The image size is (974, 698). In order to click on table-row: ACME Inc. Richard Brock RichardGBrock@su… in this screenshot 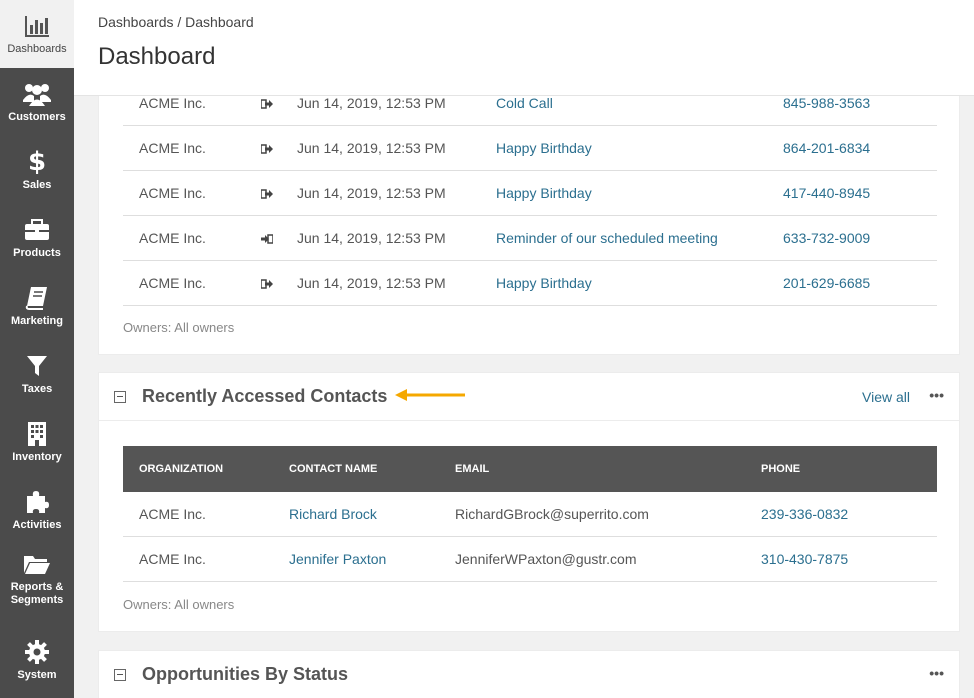, I will do `click(530, 514)`.